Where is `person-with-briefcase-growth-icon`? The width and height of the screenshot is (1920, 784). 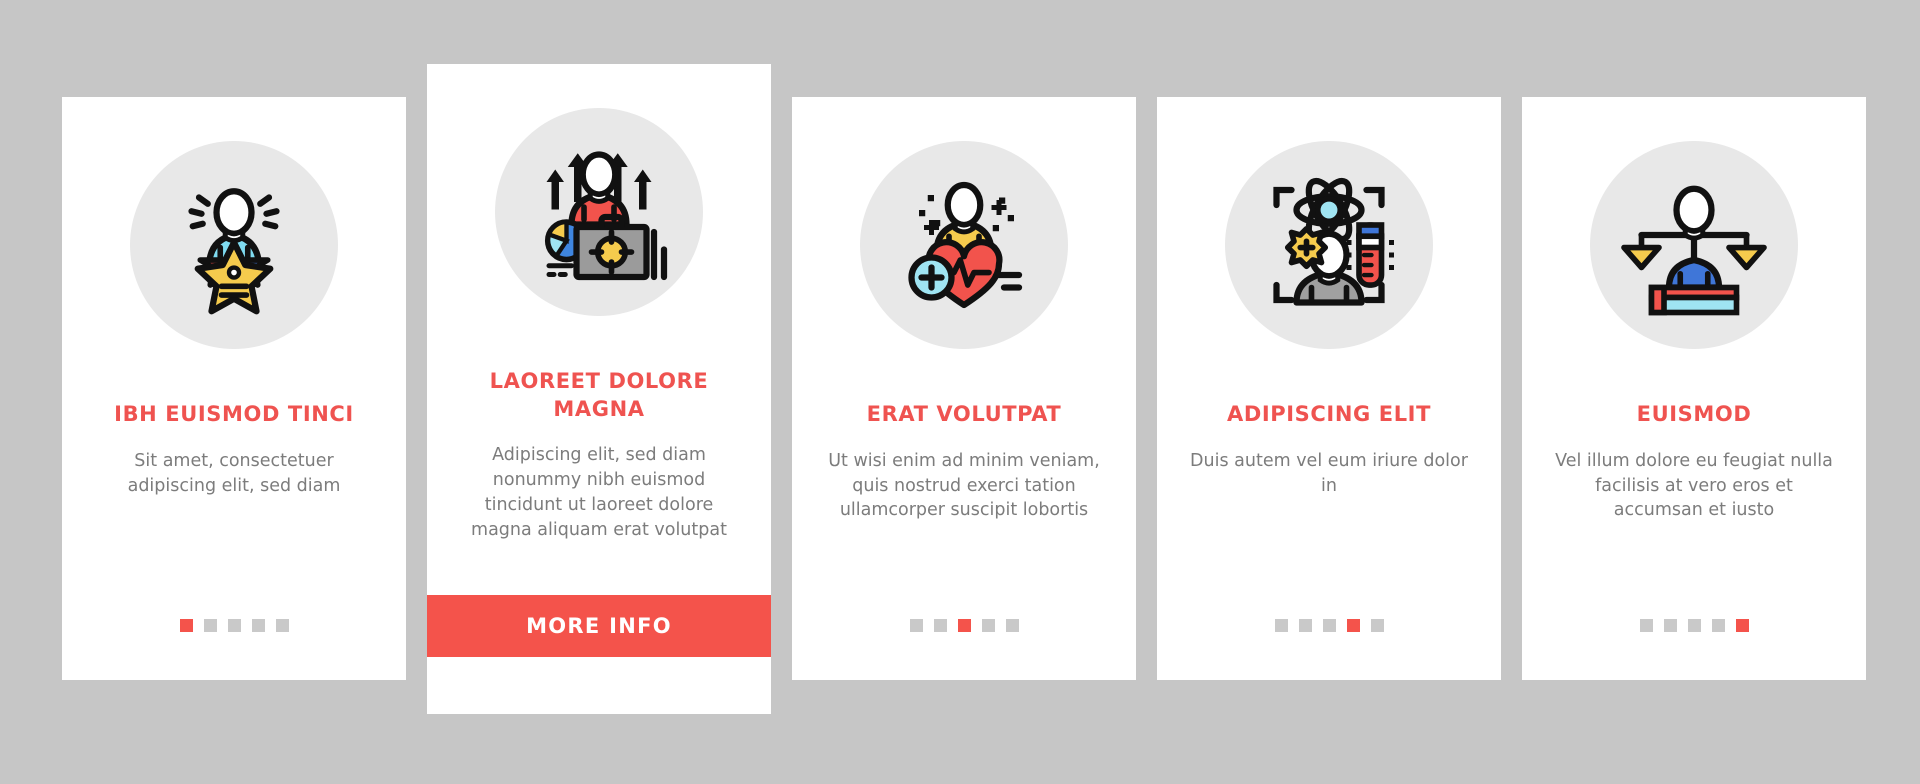
person-with-briefcase-growth-icon is located at coordinates (599, 212).